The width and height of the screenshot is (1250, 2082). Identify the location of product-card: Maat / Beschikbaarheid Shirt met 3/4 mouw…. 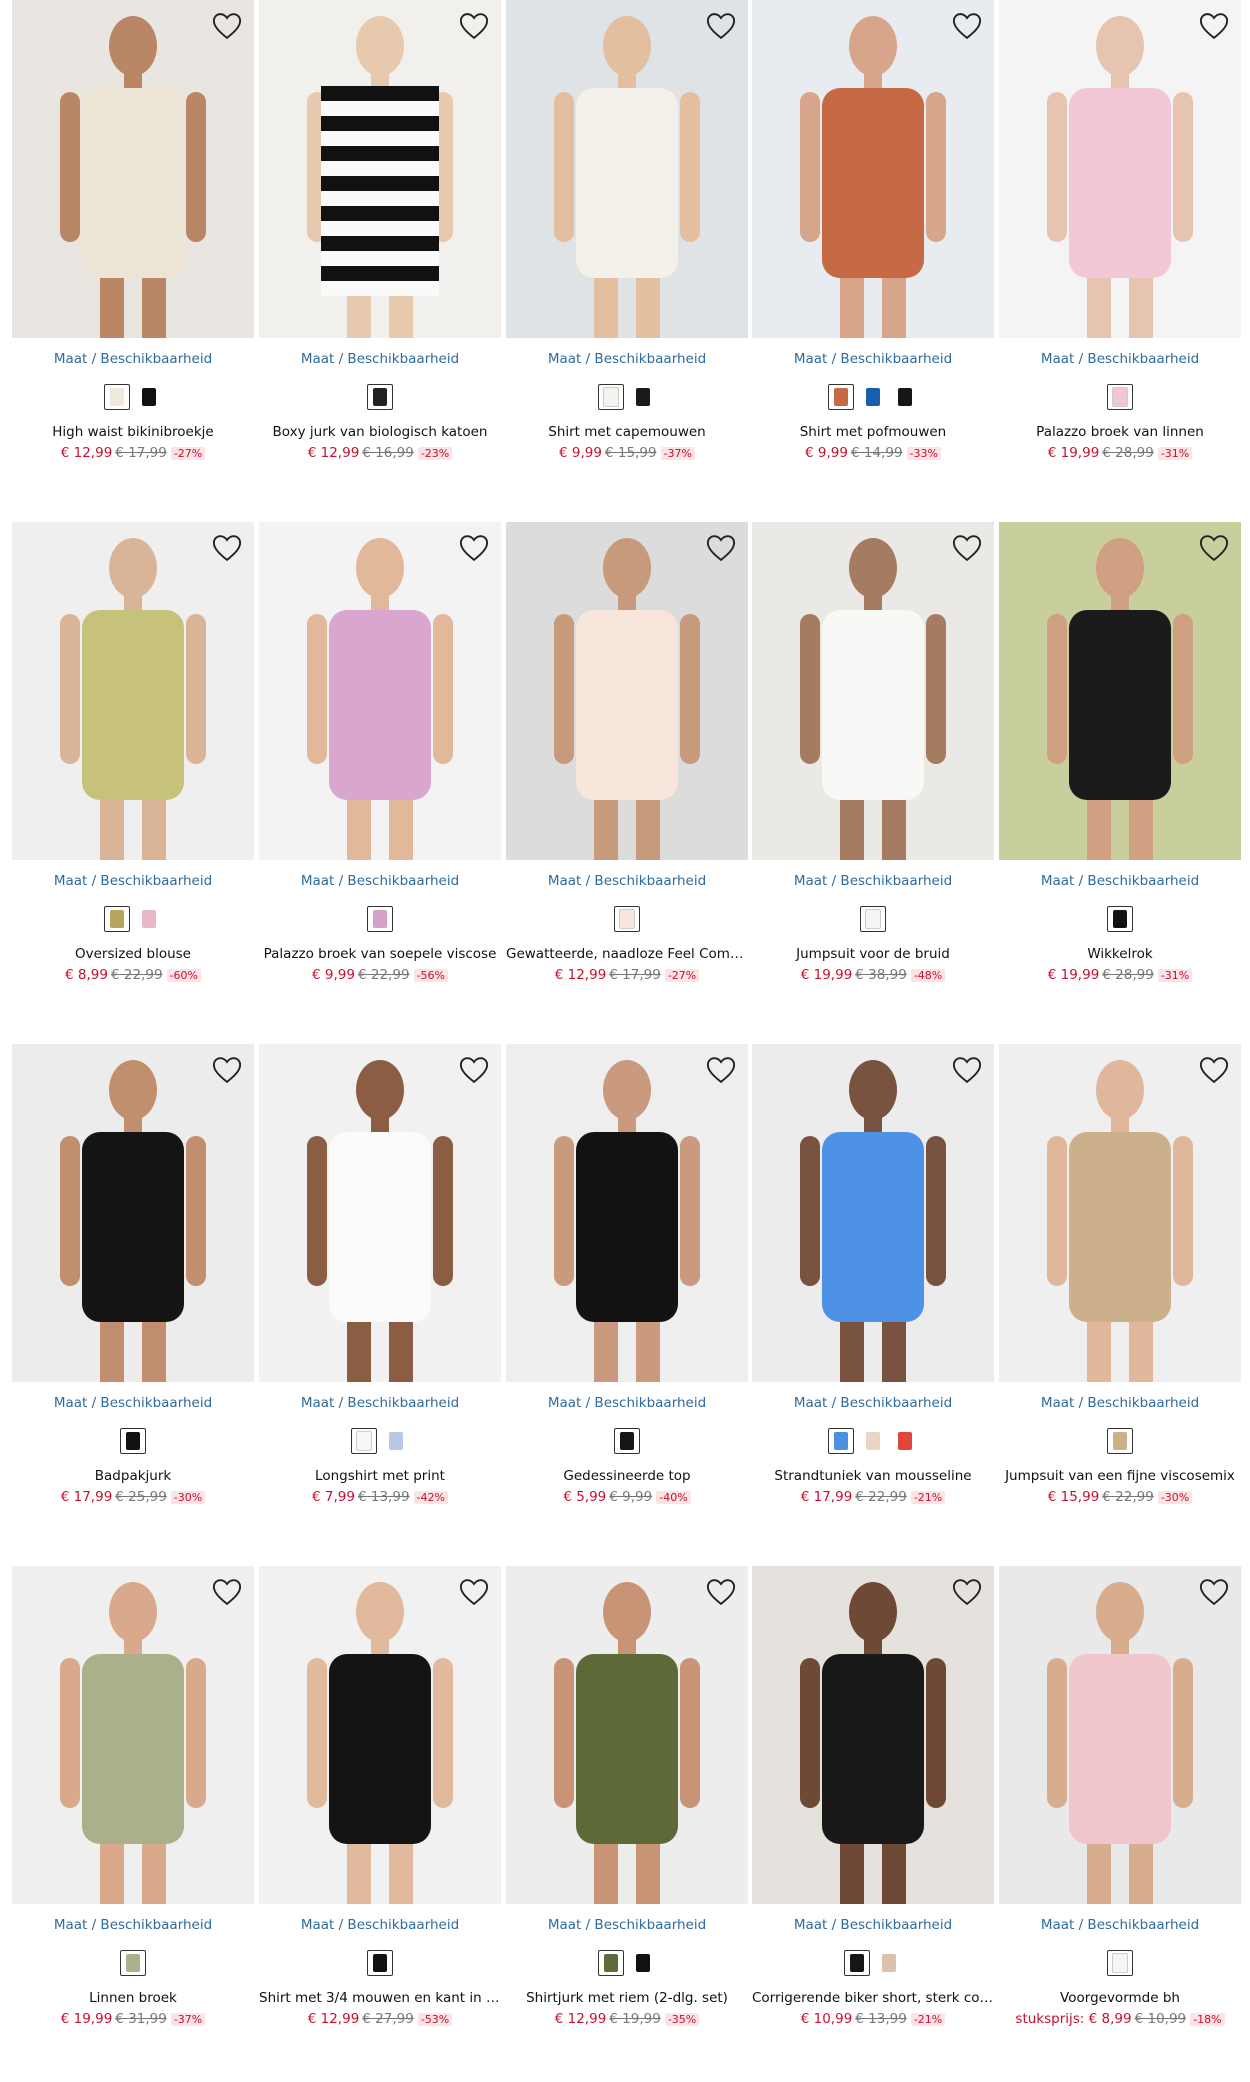
(380, 1816).